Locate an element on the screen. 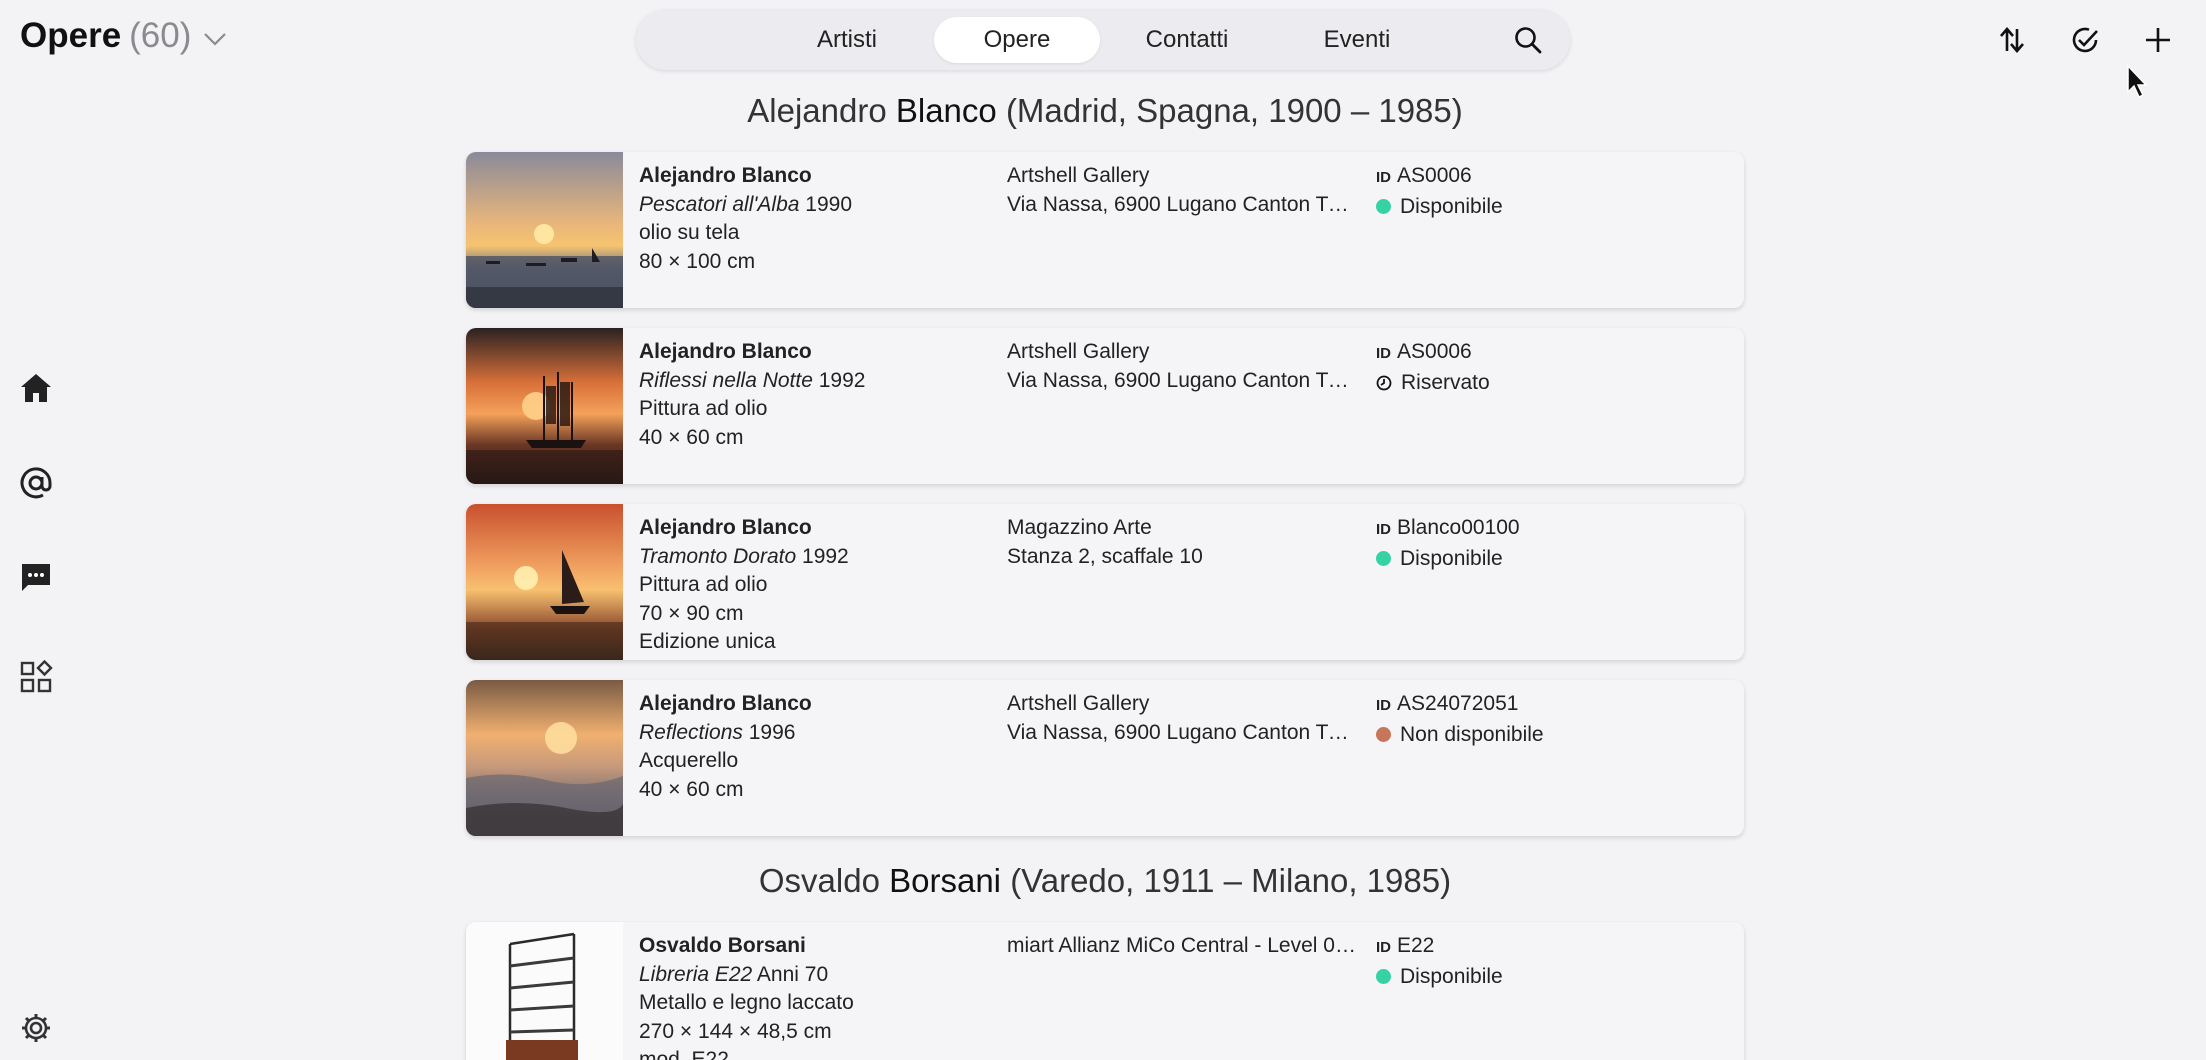  artwork-year: Anni 70 is located at coordinates (792, 974).